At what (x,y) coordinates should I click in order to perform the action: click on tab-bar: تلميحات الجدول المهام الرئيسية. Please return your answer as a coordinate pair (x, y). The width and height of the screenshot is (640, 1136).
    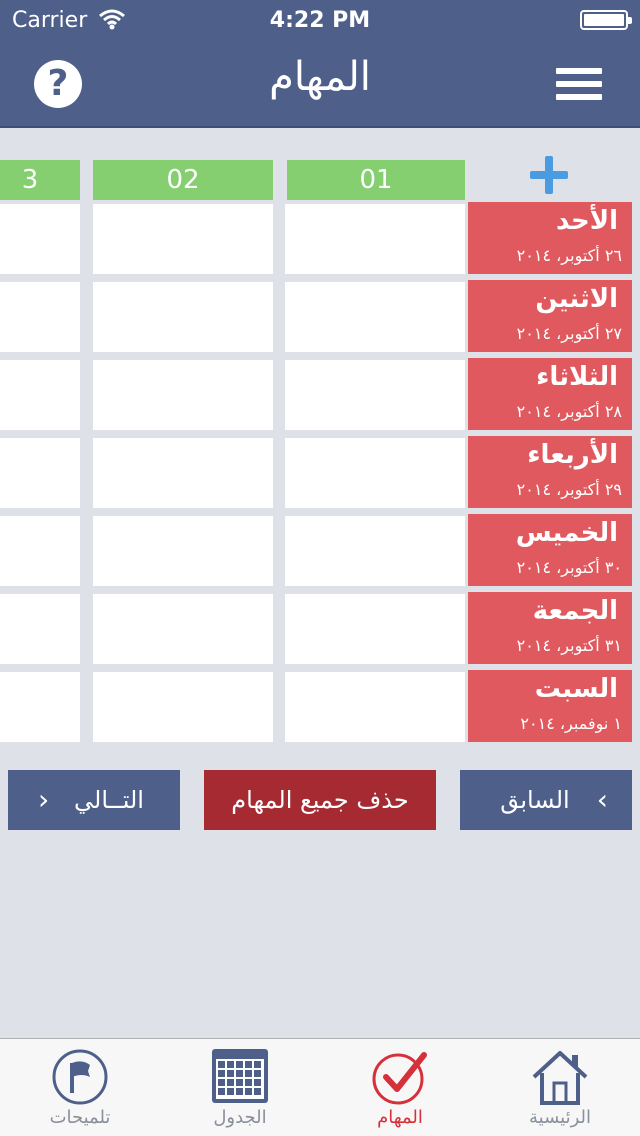
    Looking at the image, I should click on (320, 1087).